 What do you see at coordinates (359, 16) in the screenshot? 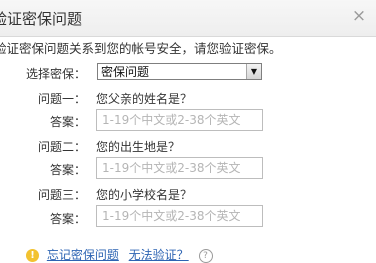
I see `close-icon: ×` at bounding box center [359, 16].